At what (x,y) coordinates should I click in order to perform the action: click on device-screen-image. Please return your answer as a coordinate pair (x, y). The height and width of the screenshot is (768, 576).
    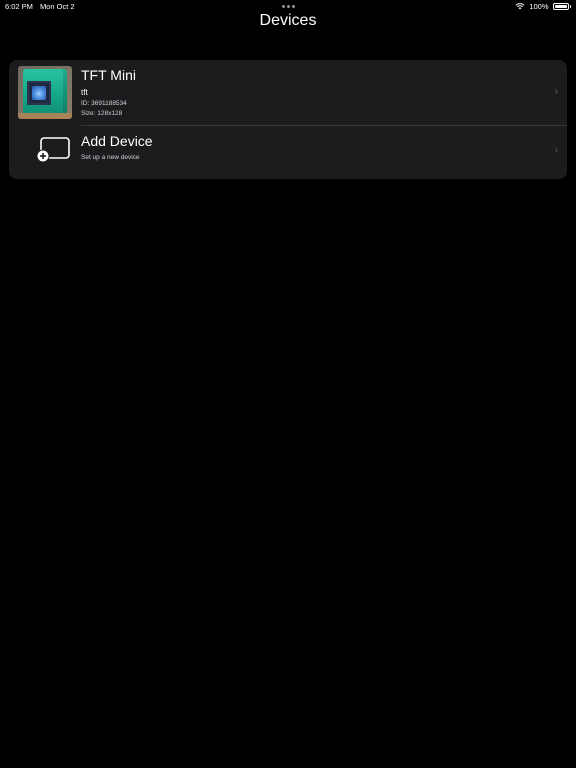
    Looking at the image, I should click on (39, 93).